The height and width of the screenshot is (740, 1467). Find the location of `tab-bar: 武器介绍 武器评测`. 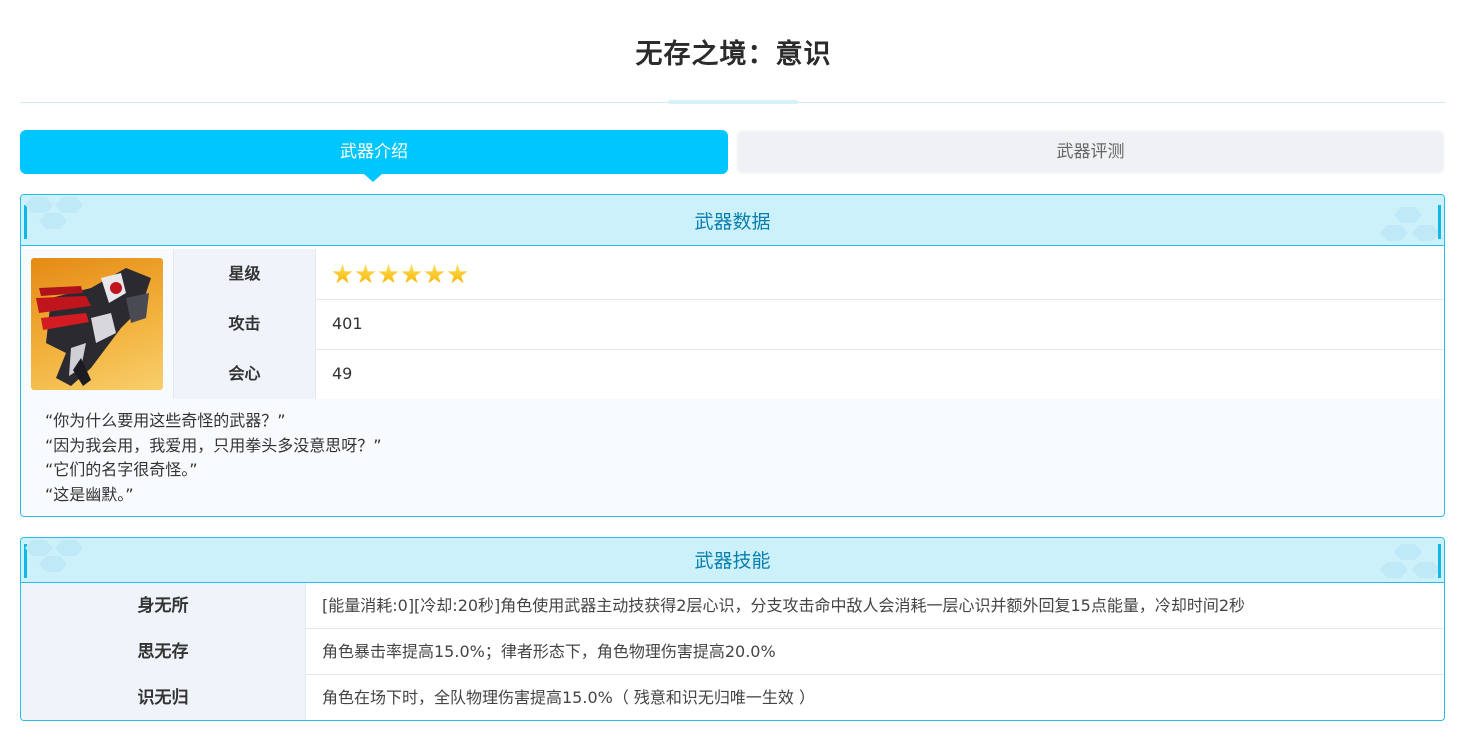

tab-bar: 武器介绍 武器评测 is located at coordinates (732, 156).